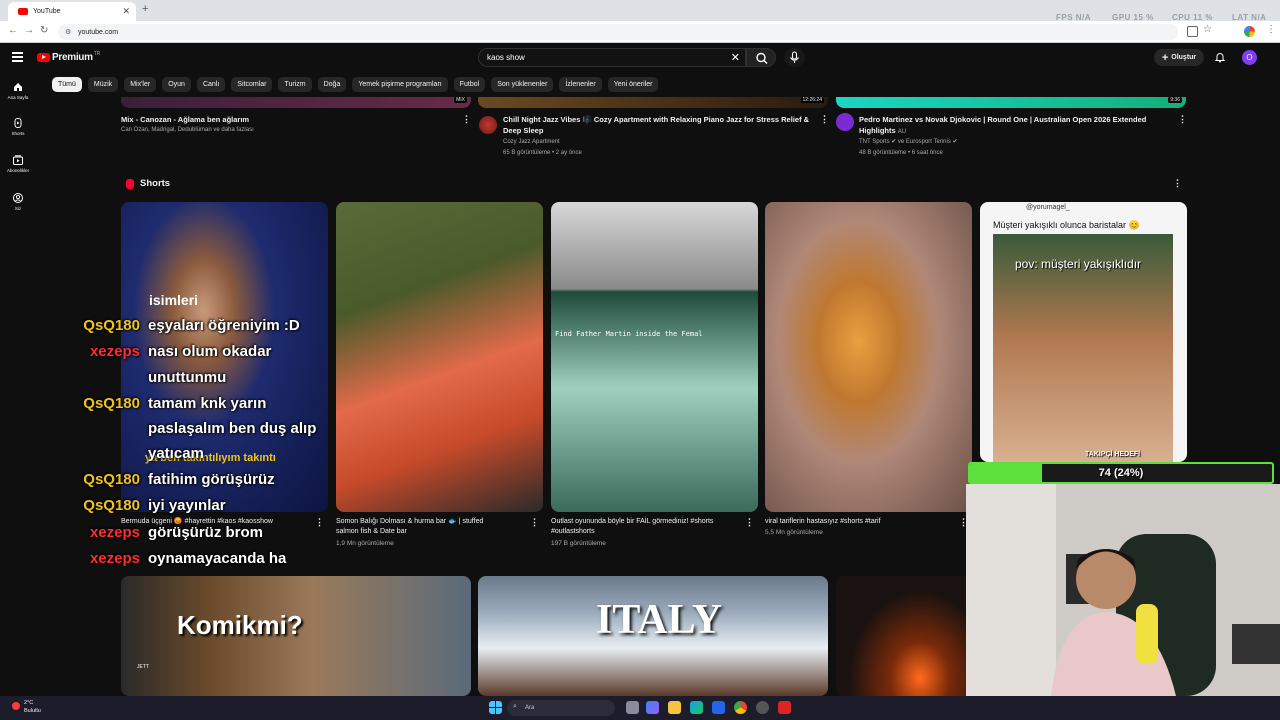 The width and height of the screenshot is (1280, 720). Describe the element at coordinates (332, 84) in the screenshot. I see `chip-nature: Doğa` at that location.